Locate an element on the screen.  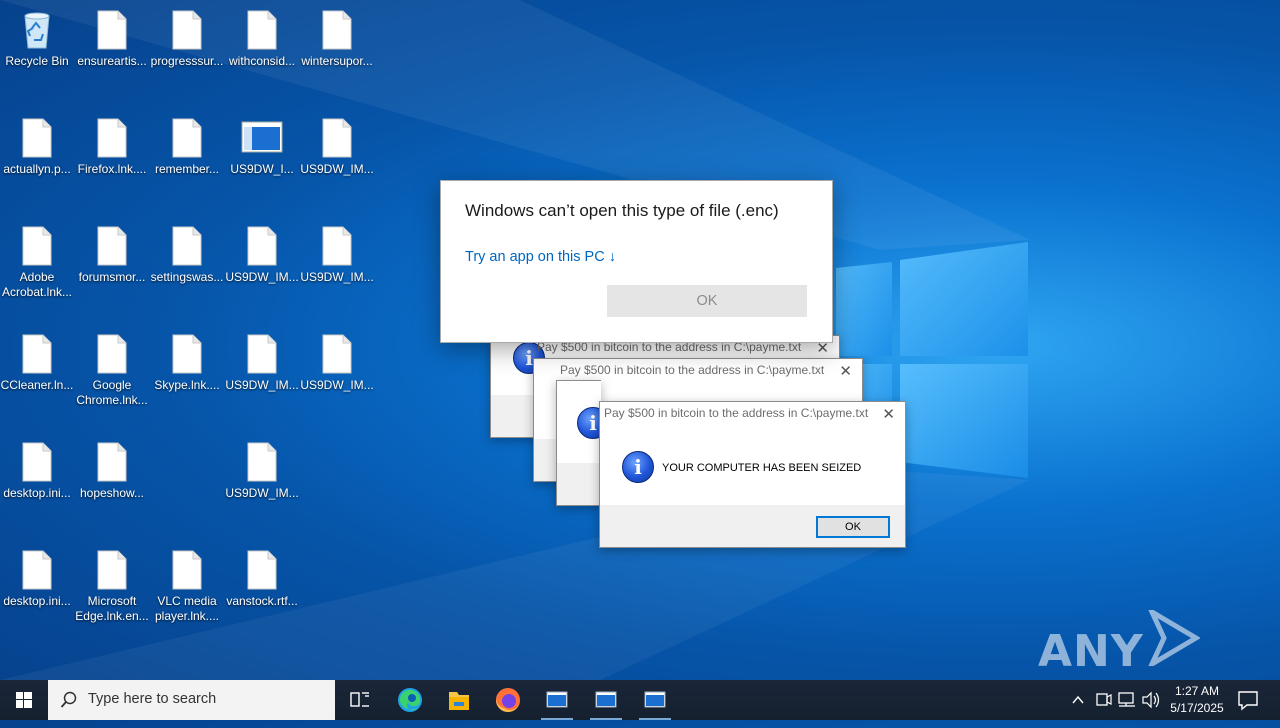
network-icon is located at coordinates (1126, 699).